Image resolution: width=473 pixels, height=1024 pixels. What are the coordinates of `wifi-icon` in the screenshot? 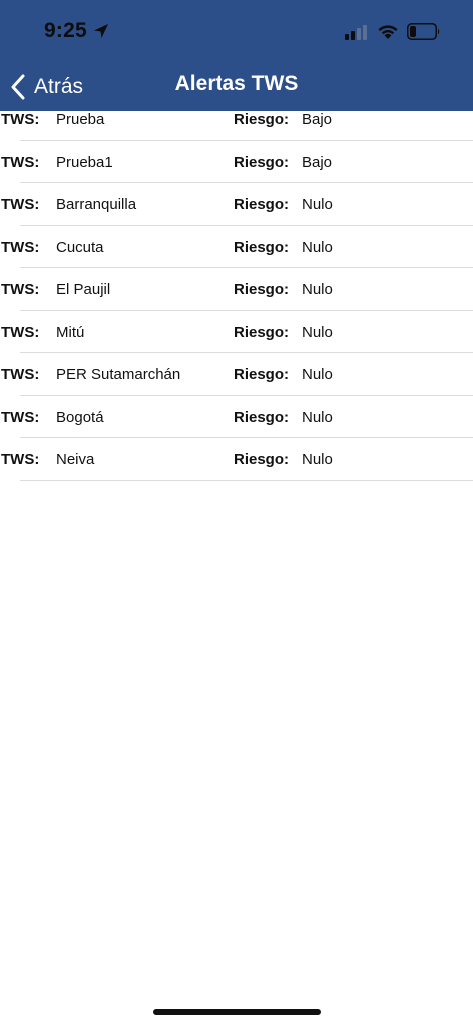 It's located at (388, 32).